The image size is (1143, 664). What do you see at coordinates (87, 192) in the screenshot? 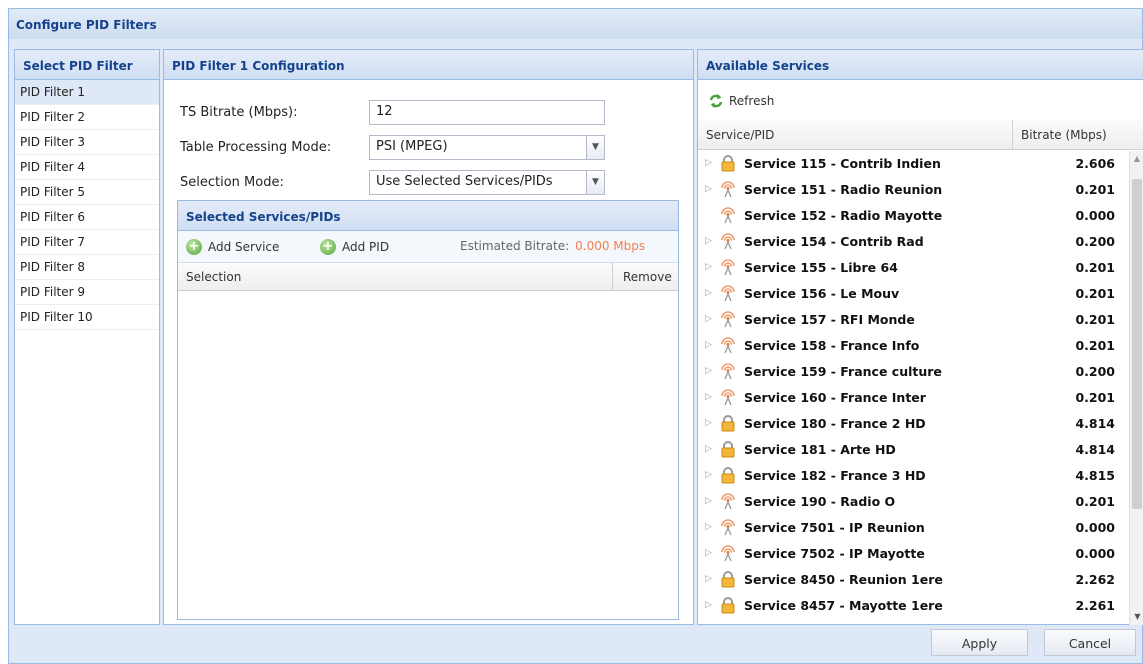
I see `pid-filter-item: PID Filter 5` at bounding box center [87, 192].